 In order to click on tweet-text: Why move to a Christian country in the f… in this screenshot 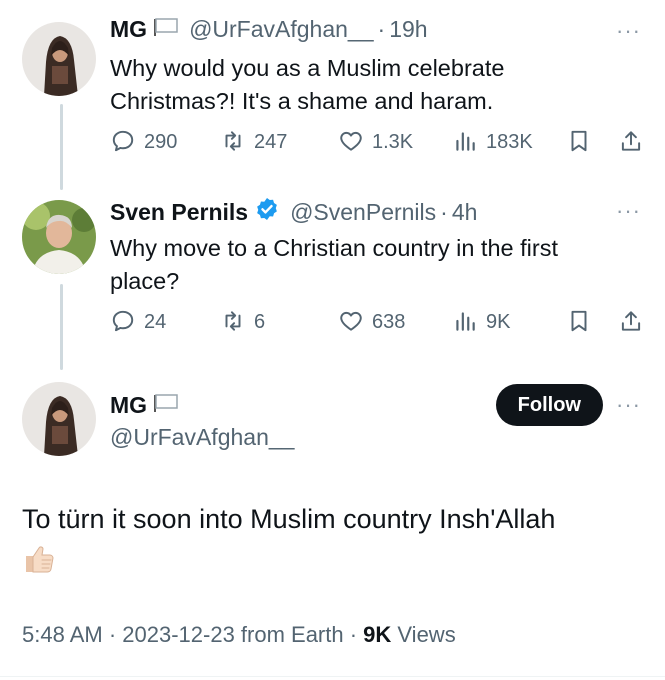, I will do `click(375, 265)`.